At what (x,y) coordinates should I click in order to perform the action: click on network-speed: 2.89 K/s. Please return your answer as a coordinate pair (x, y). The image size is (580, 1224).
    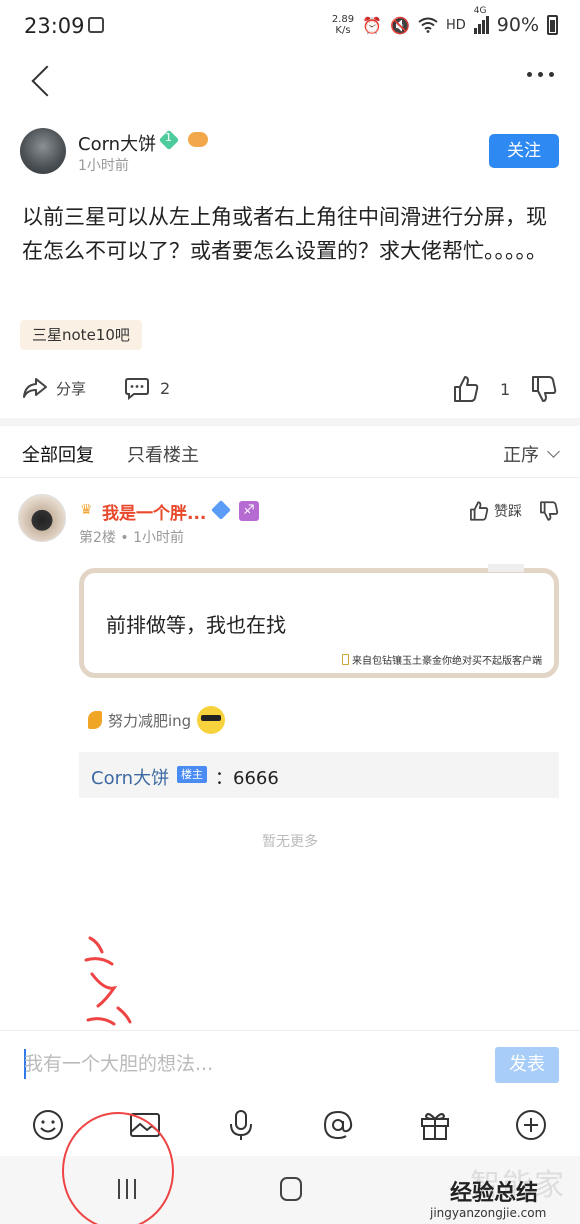
    Looking at the image, I should click on (343, 25).